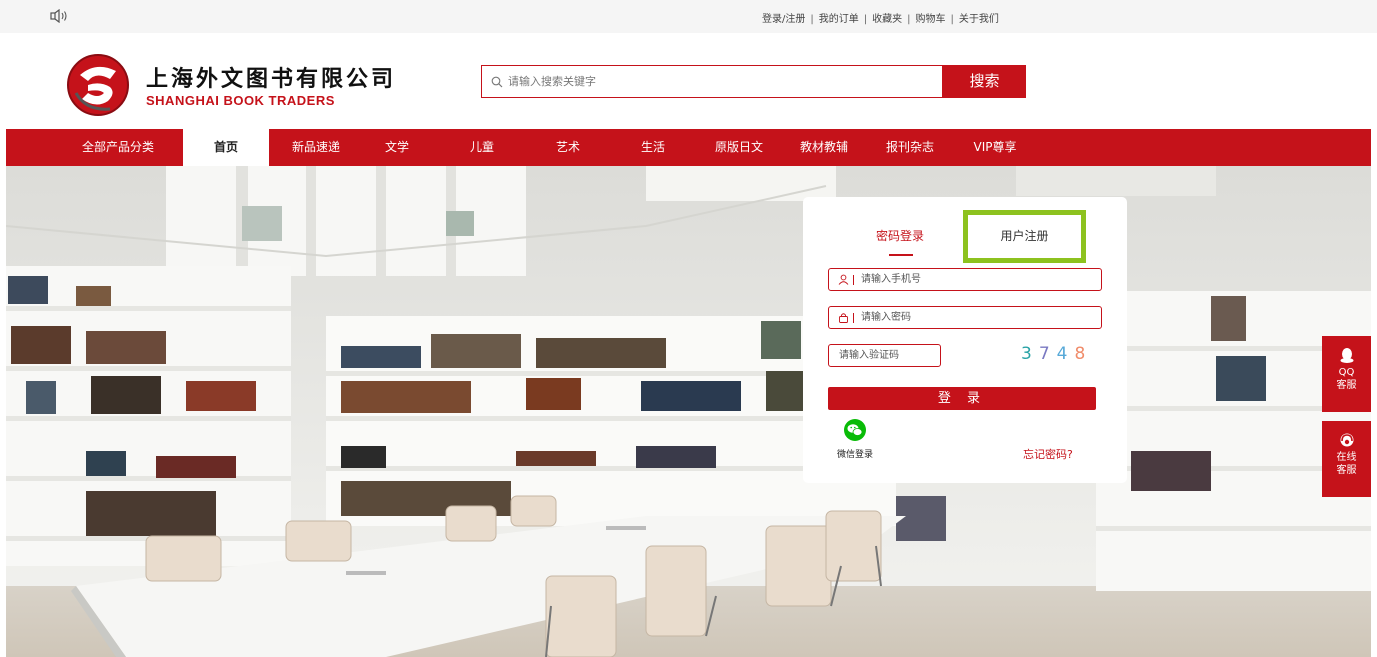 The image size is (1377, 657). What do you see at coordinates (497, 82) in the screenshot?
I see `search-icon` at bounding box center [497, 82].